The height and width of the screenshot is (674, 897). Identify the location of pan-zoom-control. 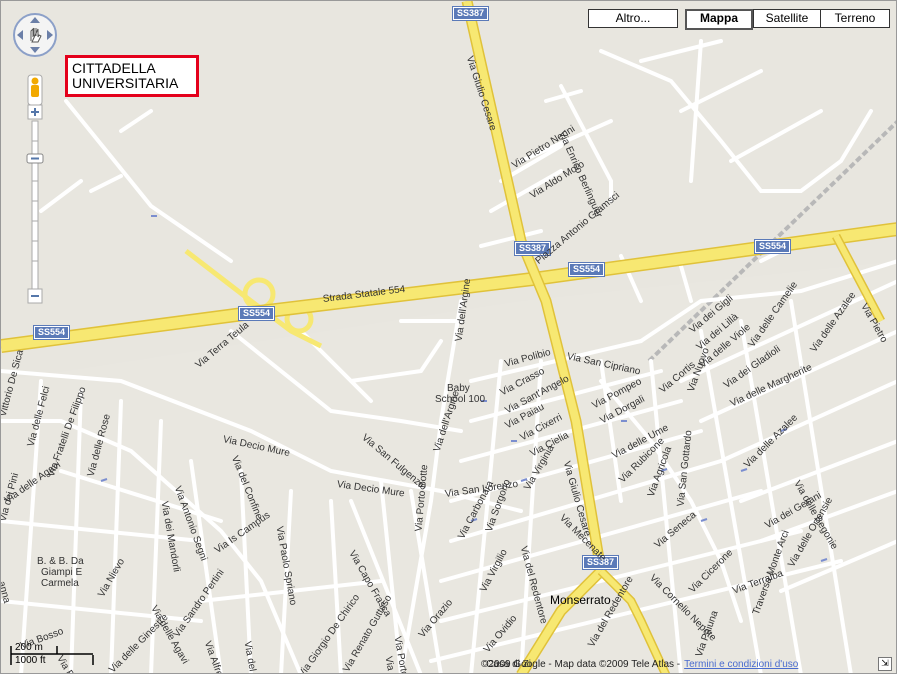
(36, 163).